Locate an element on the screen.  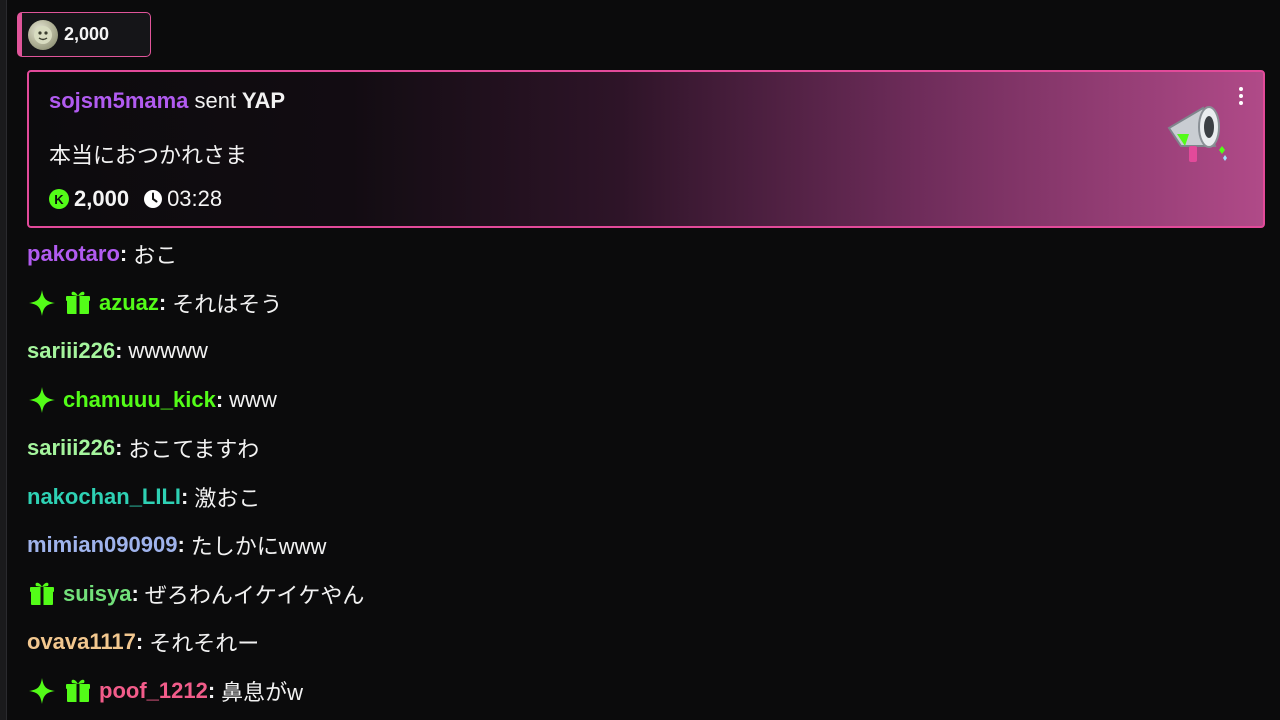
chat-message-text: おこ is located at coordinates (155, 256).